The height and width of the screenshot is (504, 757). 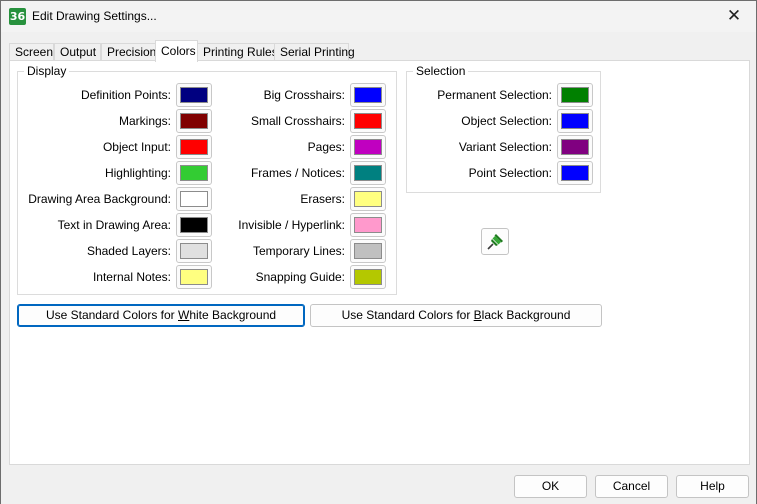 I want to click on object-input-color-button, so click(x=194, y=147).